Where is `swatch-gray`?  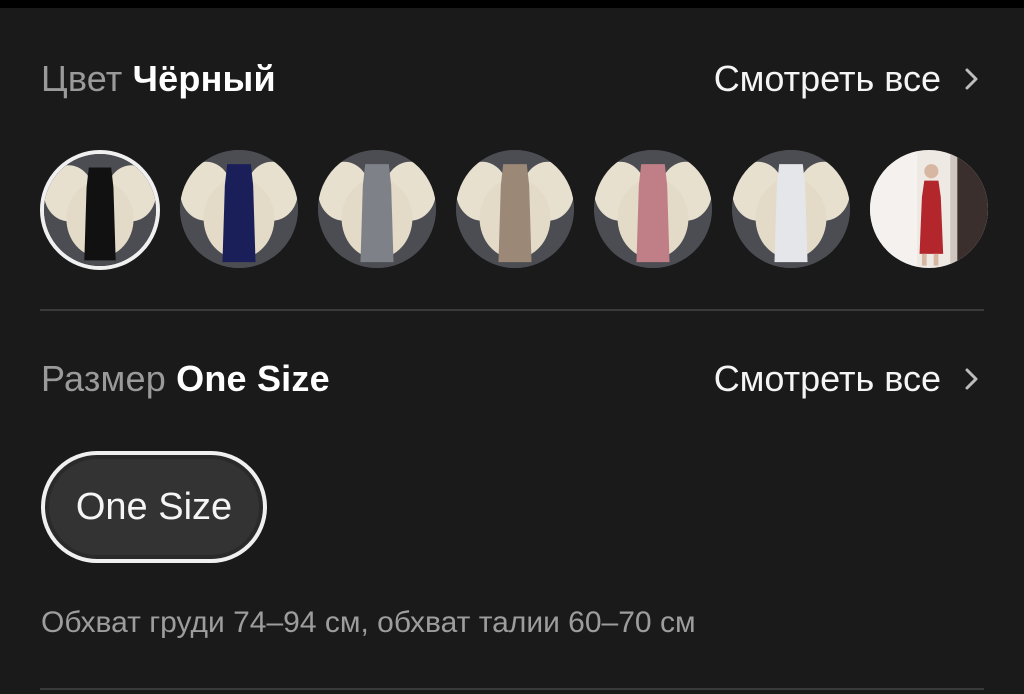 swatch-gray is located at coordinates (377, 209).